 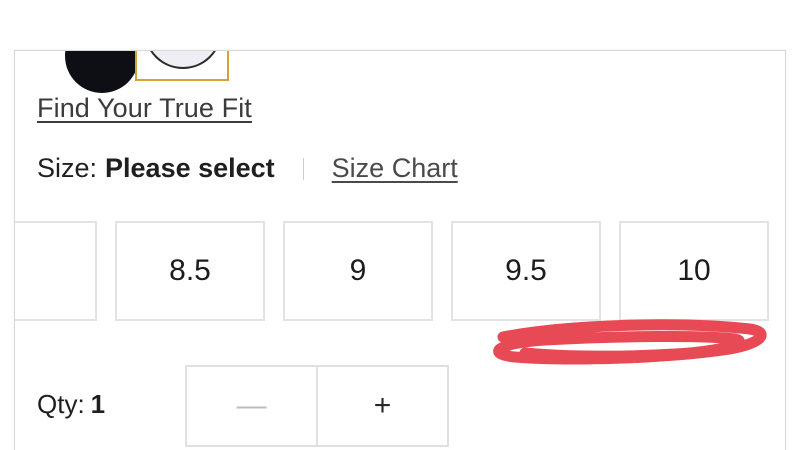 I want to click on red-scribble-annotation, so click(x=630, y=342).